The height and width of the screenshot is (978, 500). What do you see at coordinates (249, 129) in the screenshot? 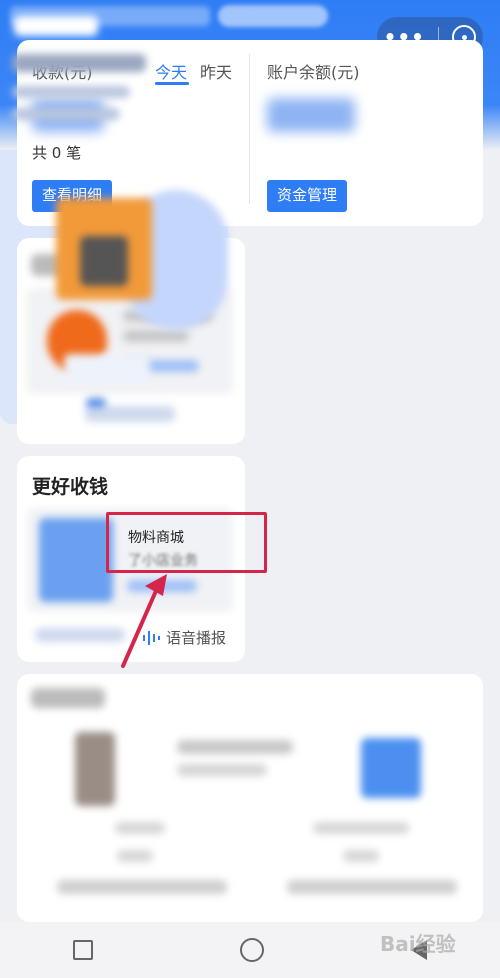
I see `divider` at bounding box center [249, 129].